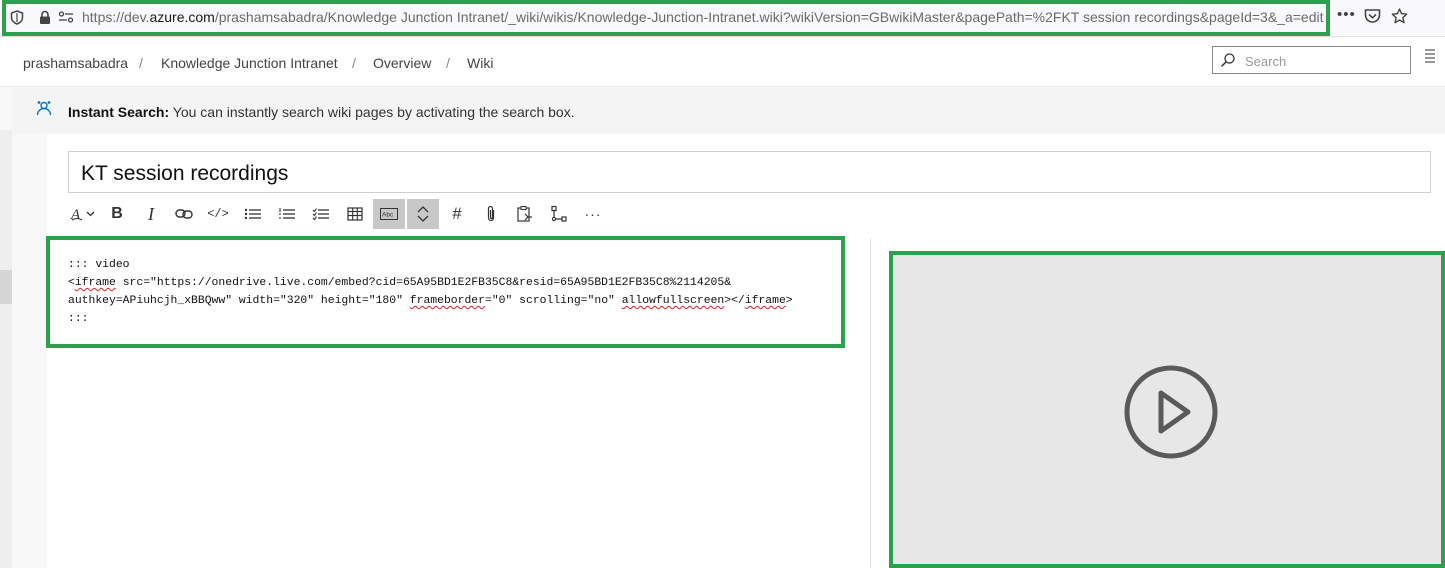  What do you see at coordinates (870, 403) in the screenshot?
I see `editor-preview-divider` at bounding box center [870, 403].